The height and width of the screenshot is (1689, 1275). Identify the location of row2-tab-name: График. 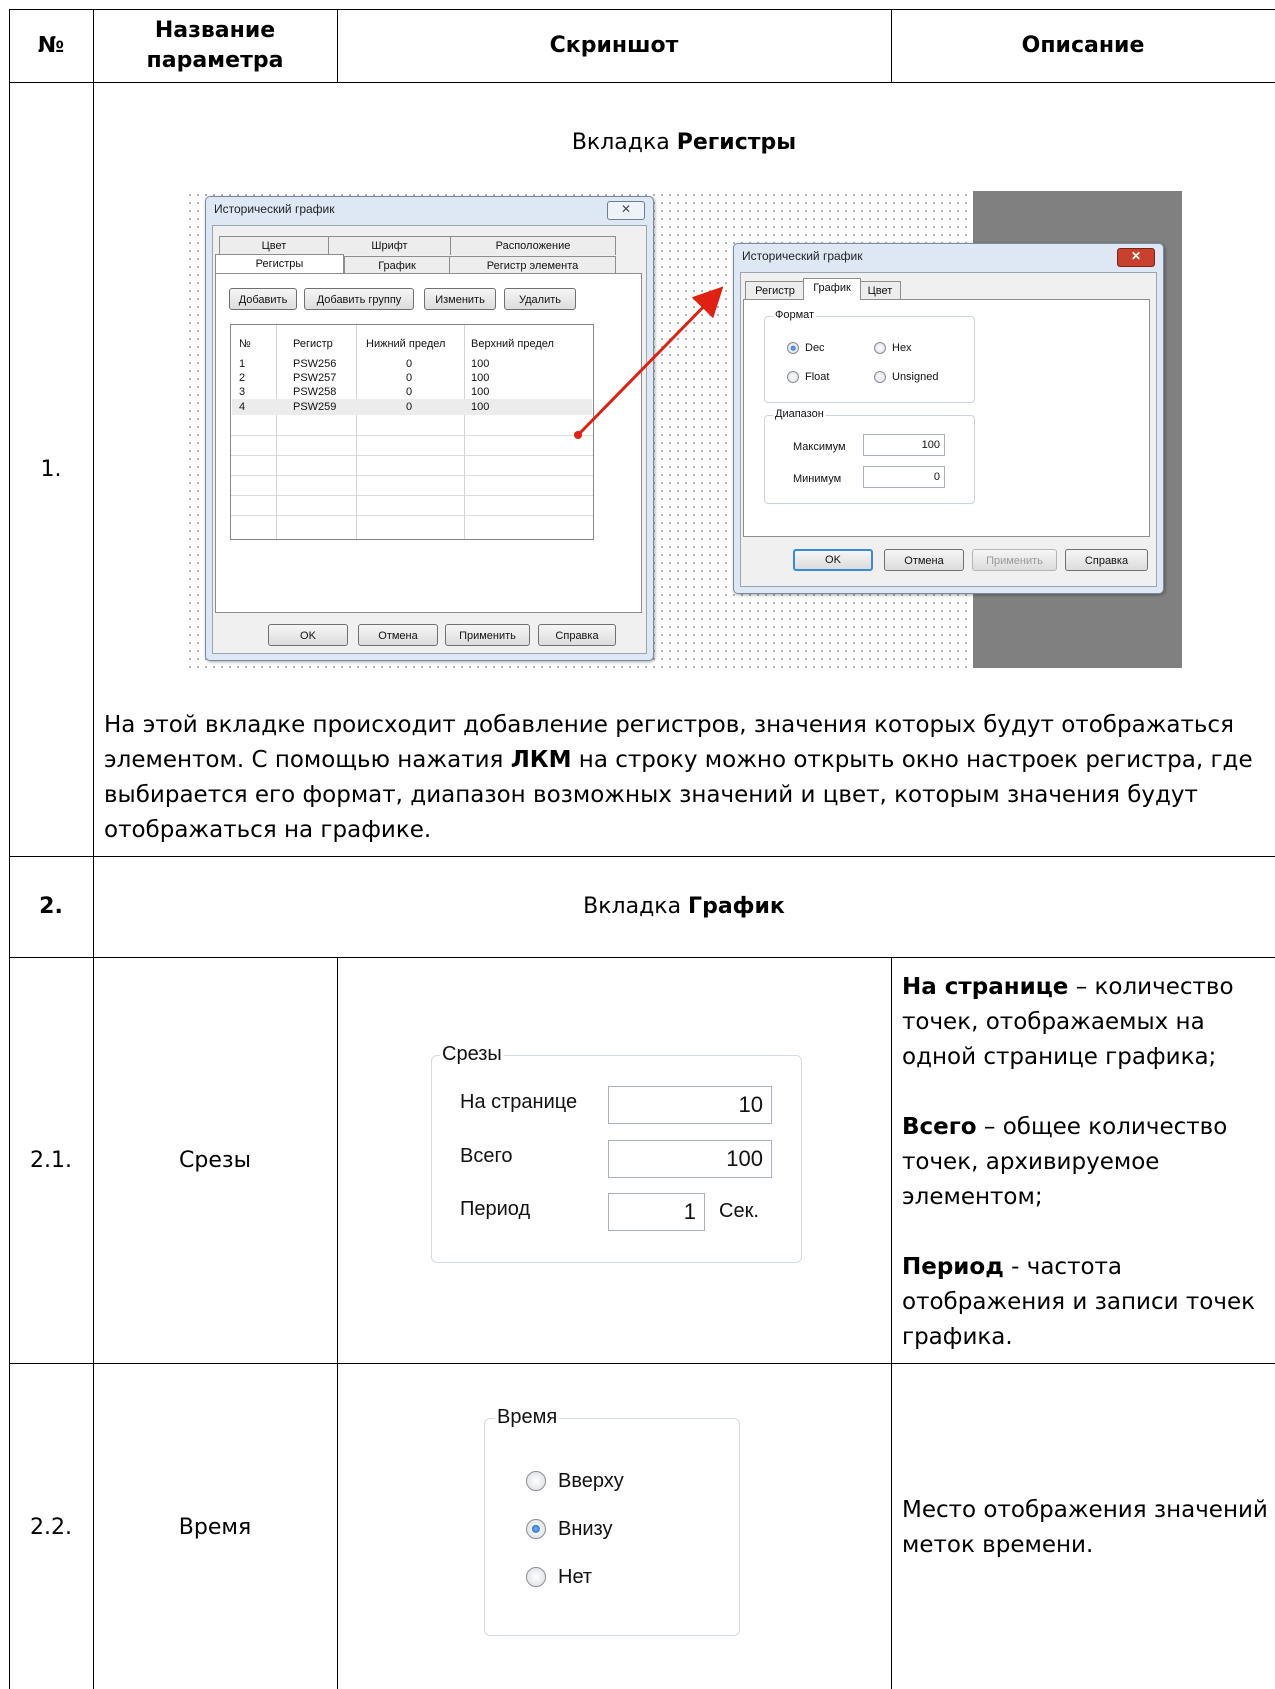
(736, 906).